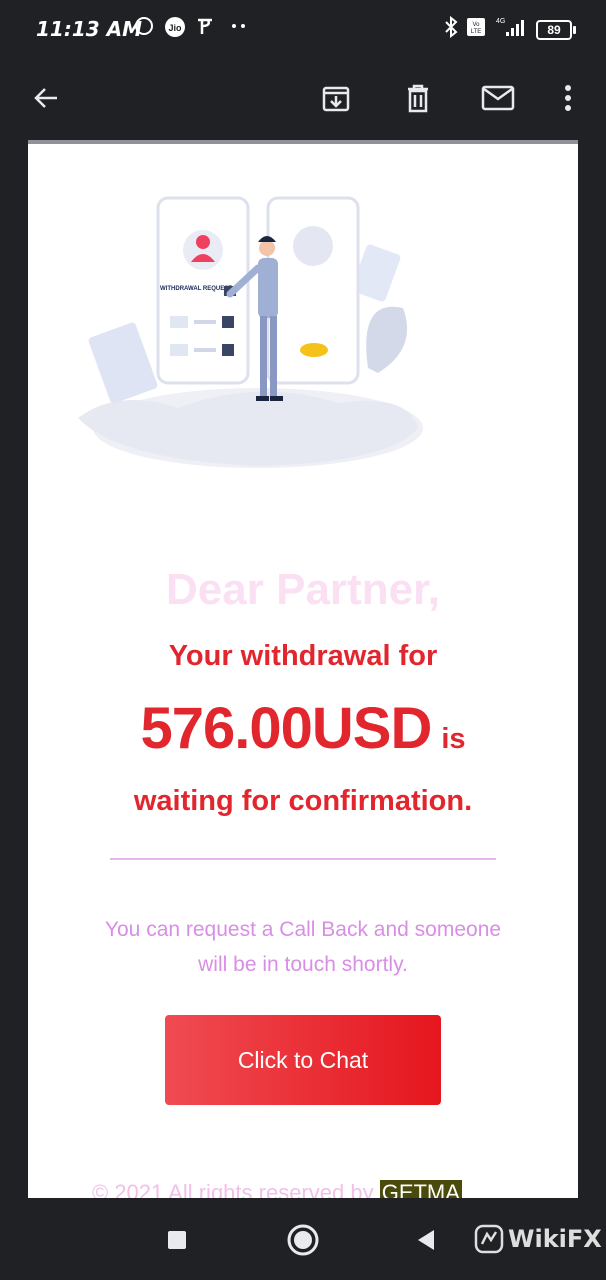  I want to click on arrow-back-icon, so click(46, 98).